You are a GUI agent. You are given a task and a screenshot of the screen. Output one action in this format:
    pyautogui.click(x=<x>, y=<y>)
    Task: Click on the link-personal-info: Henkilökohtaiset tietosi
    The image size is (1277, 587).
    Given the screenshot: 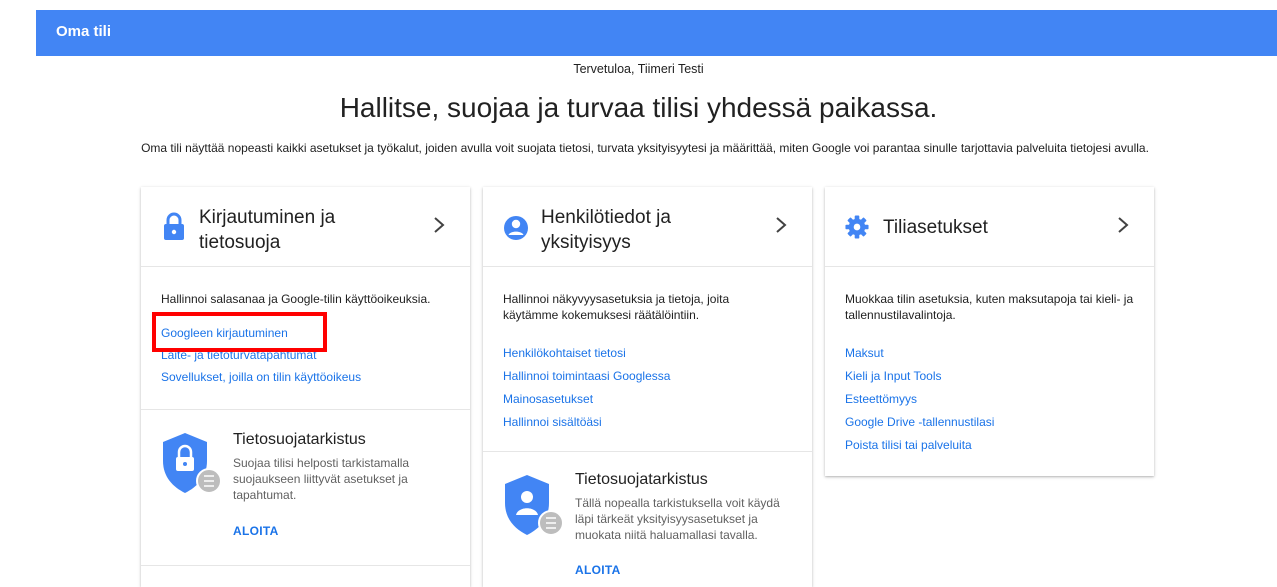 What is the action you would take?
    pyautogui.click(x=653, y=353)
    